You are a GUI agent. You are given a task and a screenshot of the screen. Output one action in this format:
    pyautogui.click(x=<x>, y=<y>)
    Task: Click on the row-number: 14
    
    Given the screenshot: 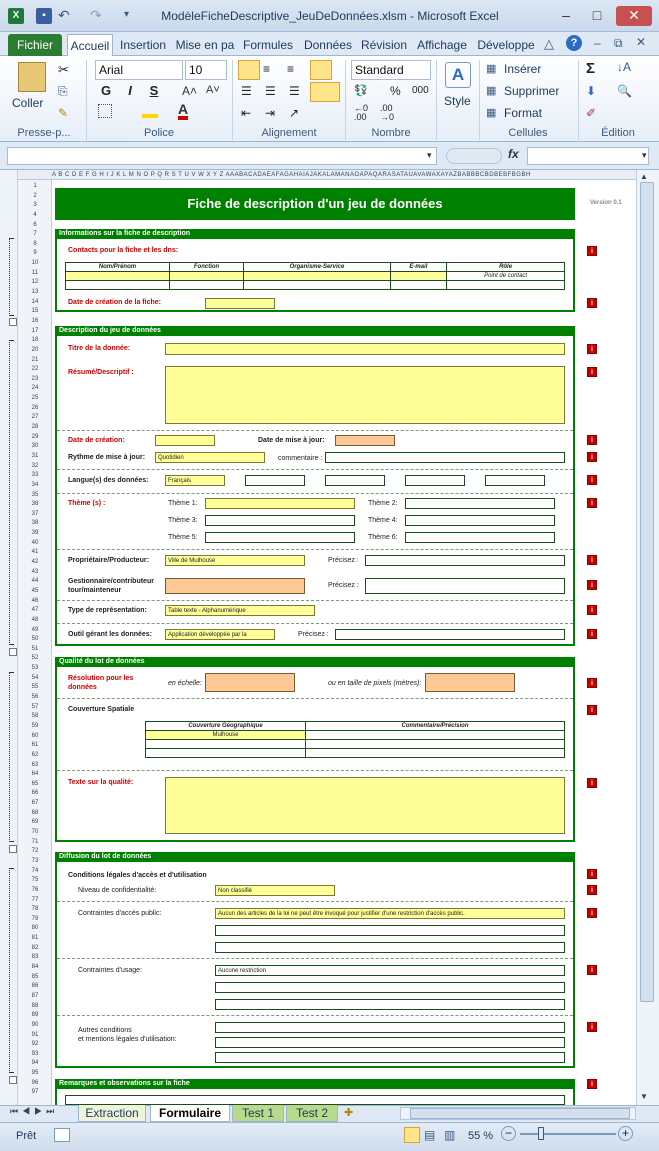 What is the action you would take?
    pyautogui.click(x=35, y=302)
    